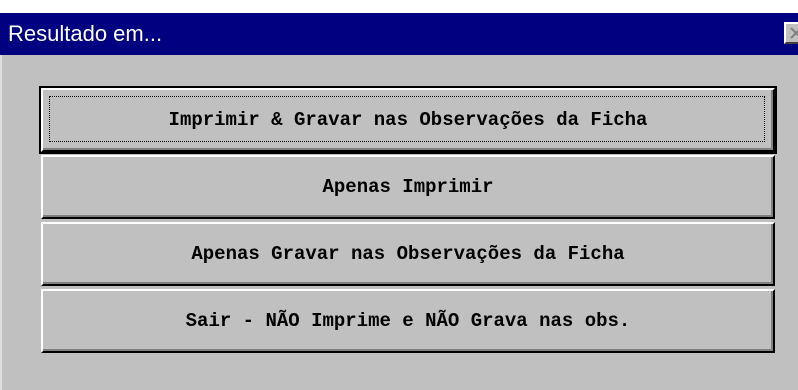  What do you see at coordinates (794, 33) in the screenshot?
I see `close-icon` at bounding box center [794, 33].